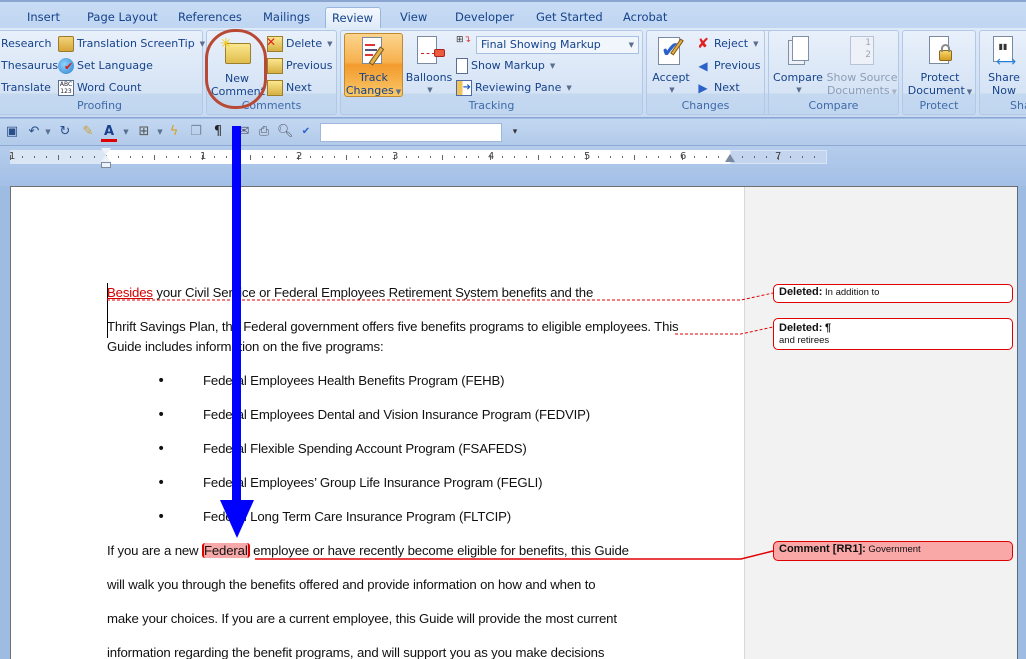 The image size is (1026, 659). I want to click on share-group: ▮▮ ⟷ Share Now Sha, so click(1002, 72).